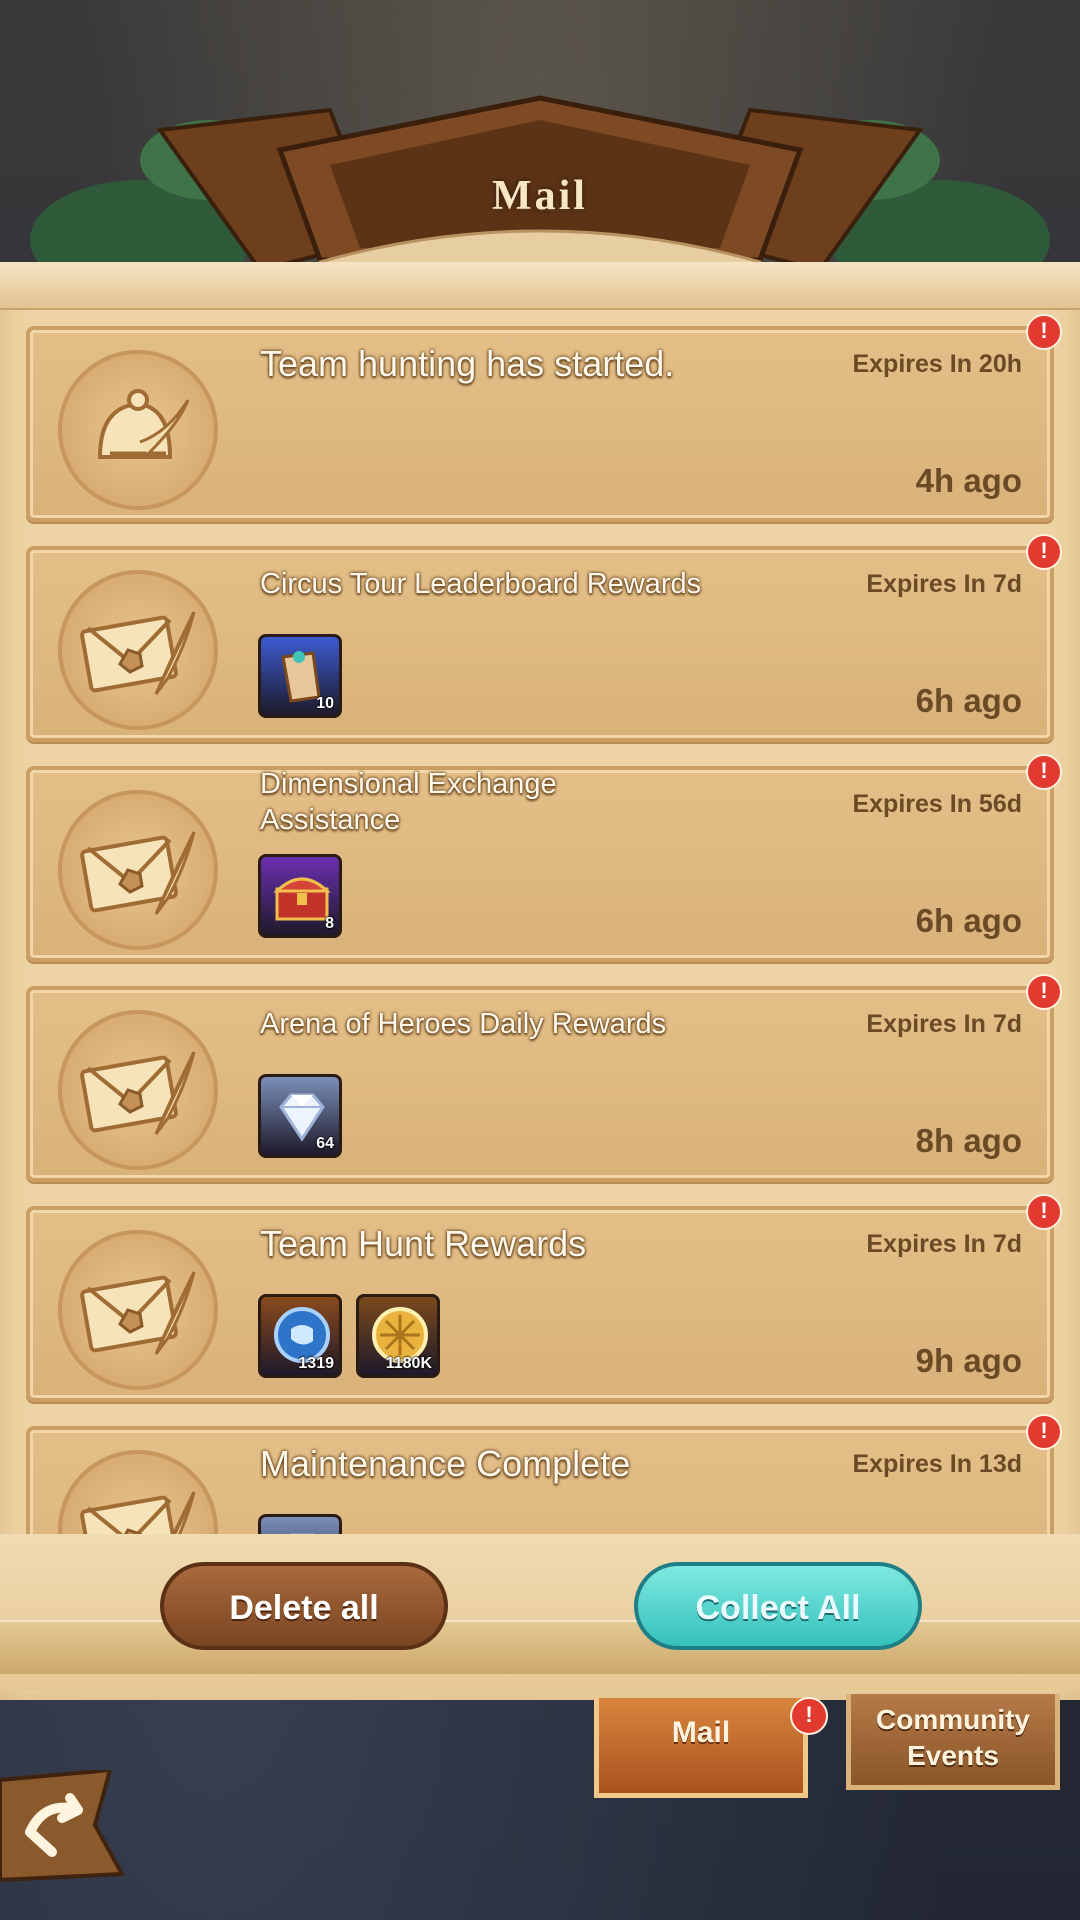  I want to click on back-arrow-icon, so click(63, 1825).